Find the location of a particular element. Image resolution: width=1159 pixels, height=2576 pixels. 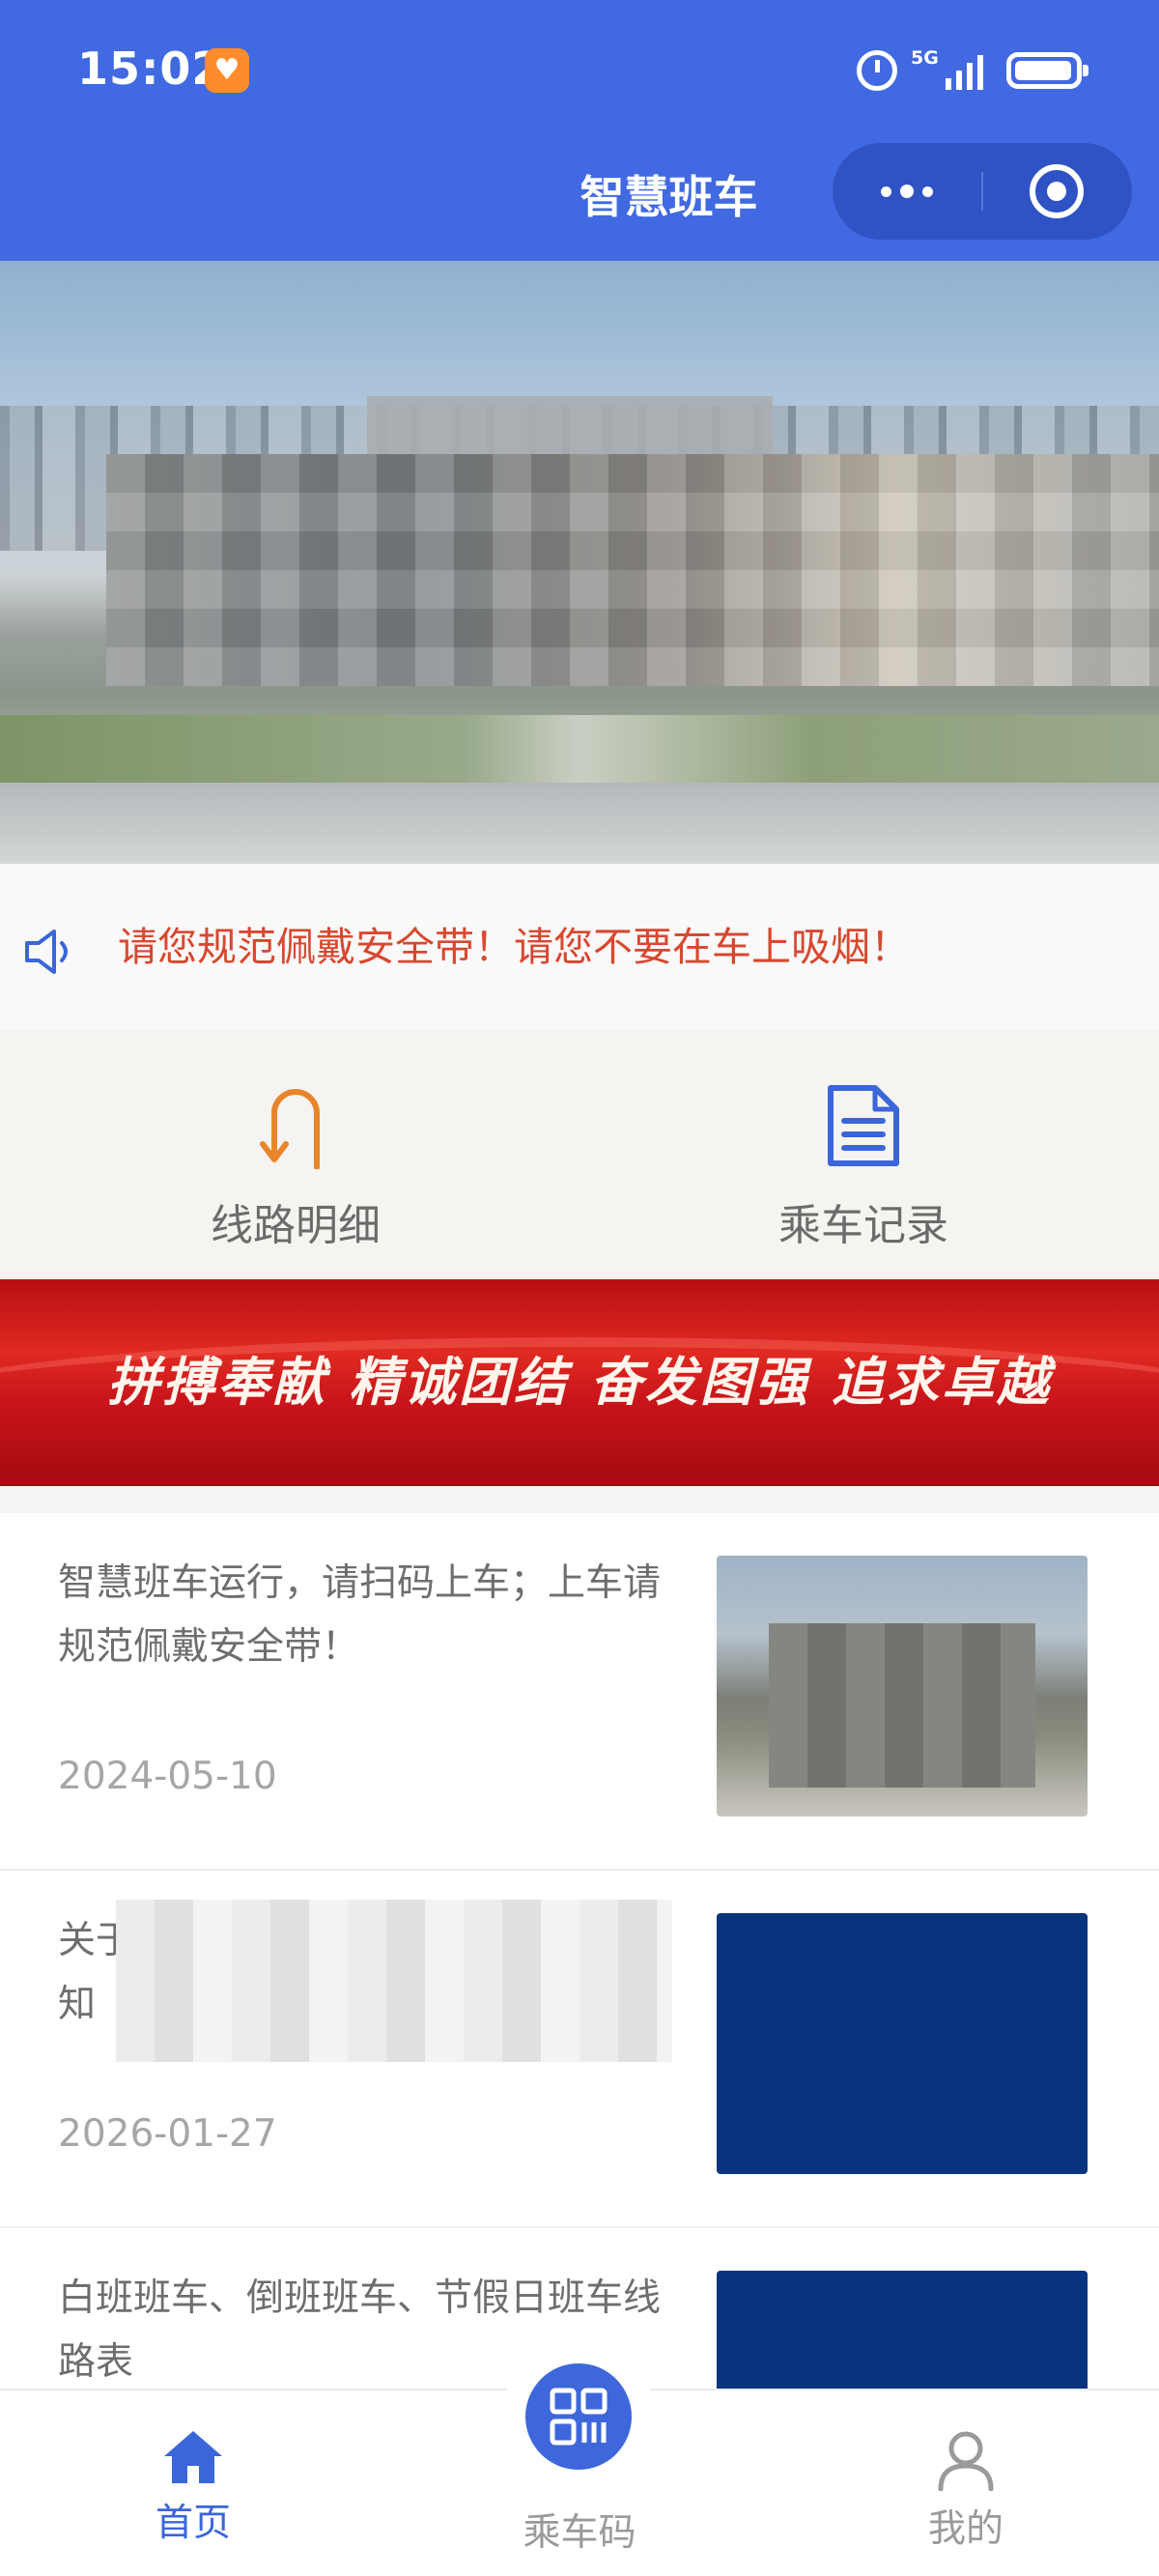

news-item: 智慧班车运行，请扫码上车；上车请规范佩戴安全带！ 2024-05-10 is located at coordinates (579, 1692).